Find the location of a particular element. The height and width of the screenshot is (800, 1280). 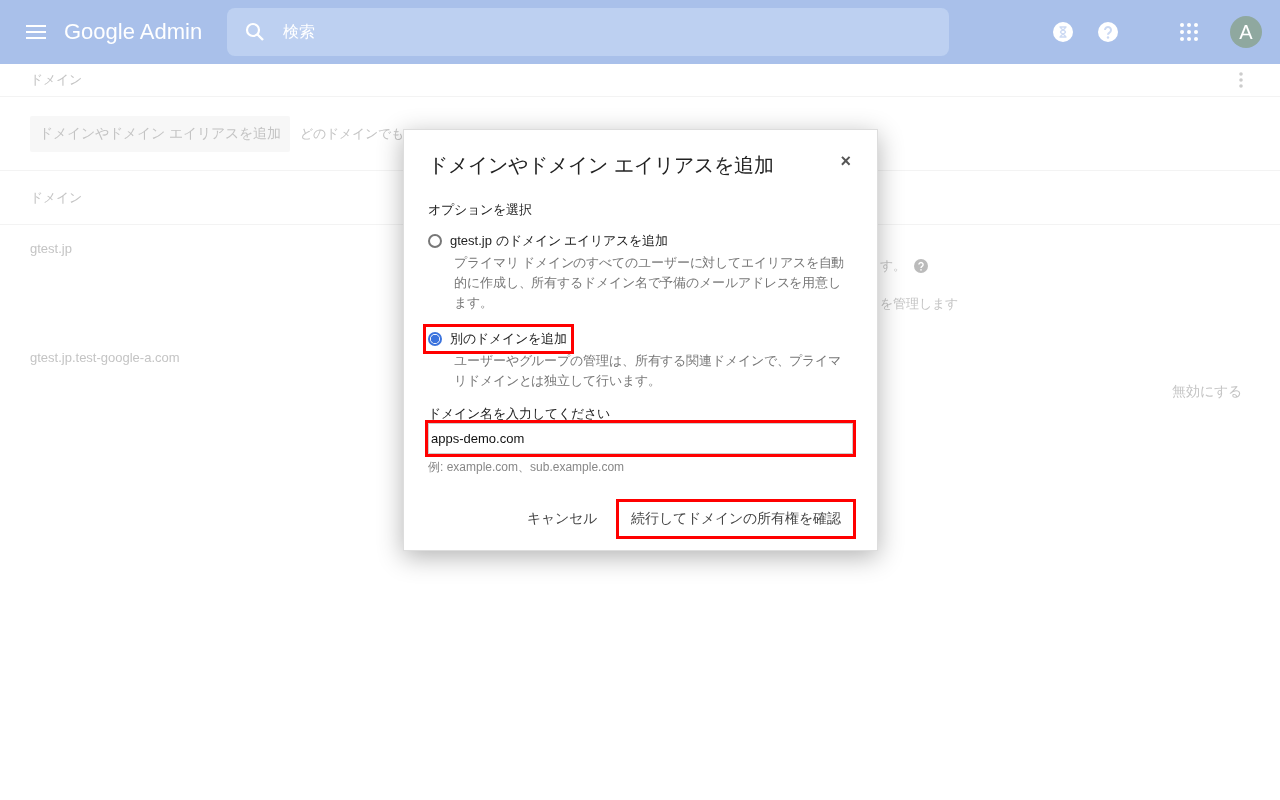

domain-cell: gtest.jp is located at coordinates (51, 248).